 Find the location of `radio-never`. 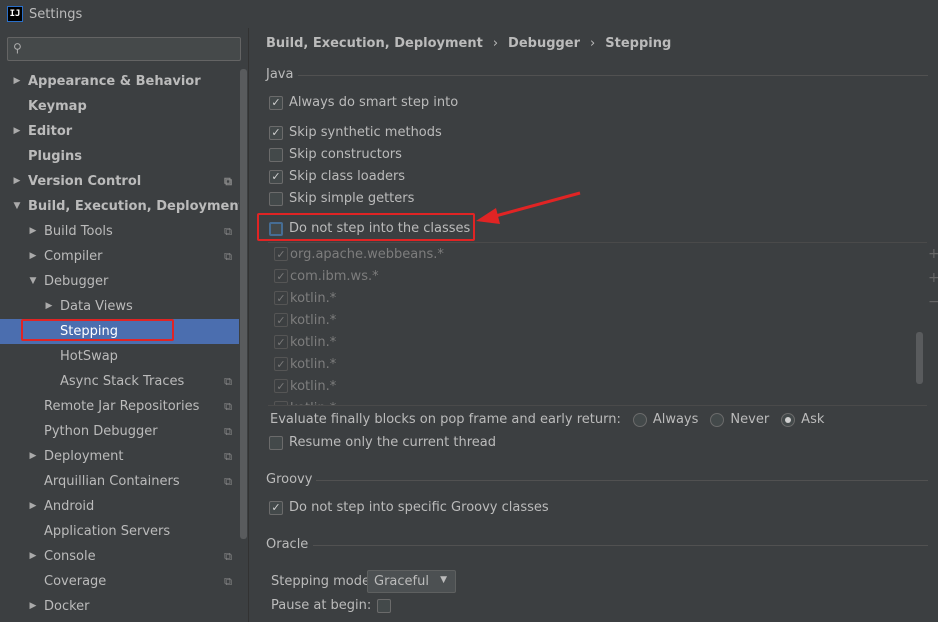

radio-never is located at coordinates (717, 419).